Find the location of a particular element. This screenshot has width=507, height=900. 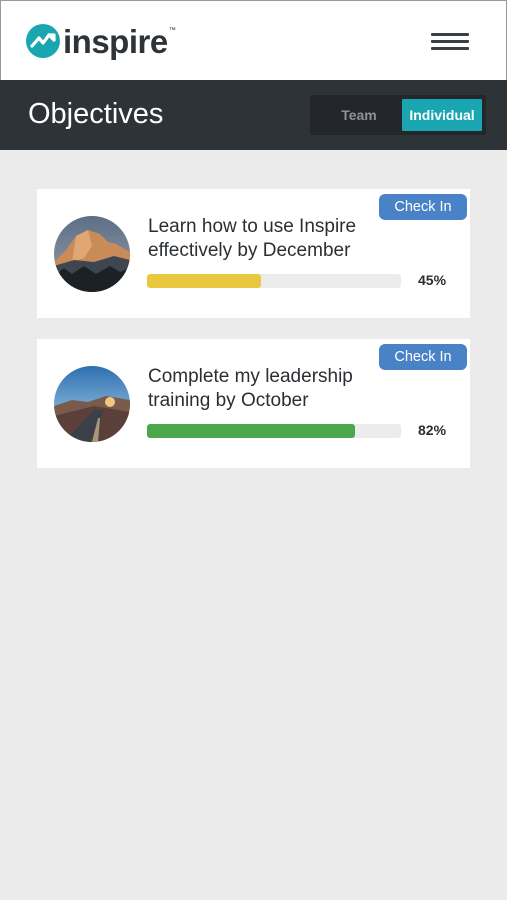

inspire-logo: inspire ™ is located at coordinates (101, 41).